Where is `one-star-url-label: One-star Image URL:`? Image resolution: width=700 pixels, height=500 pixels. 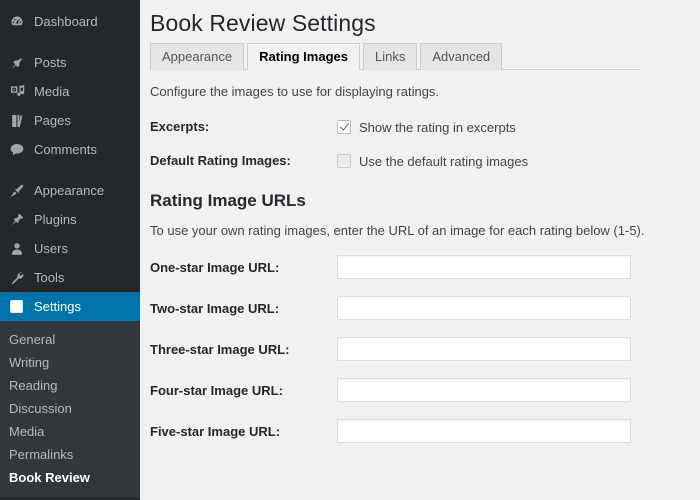
one-star-url-label: One-star Image URL: is located at coordinates (215, 267).